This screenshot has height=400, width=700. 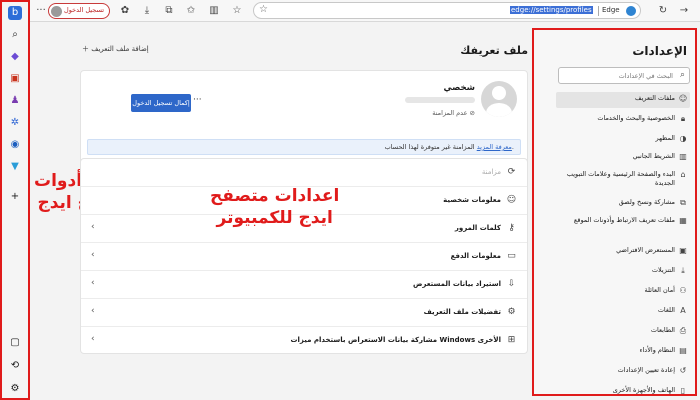 I want to click on edge-logo-icon, so click(x=631, y=11).